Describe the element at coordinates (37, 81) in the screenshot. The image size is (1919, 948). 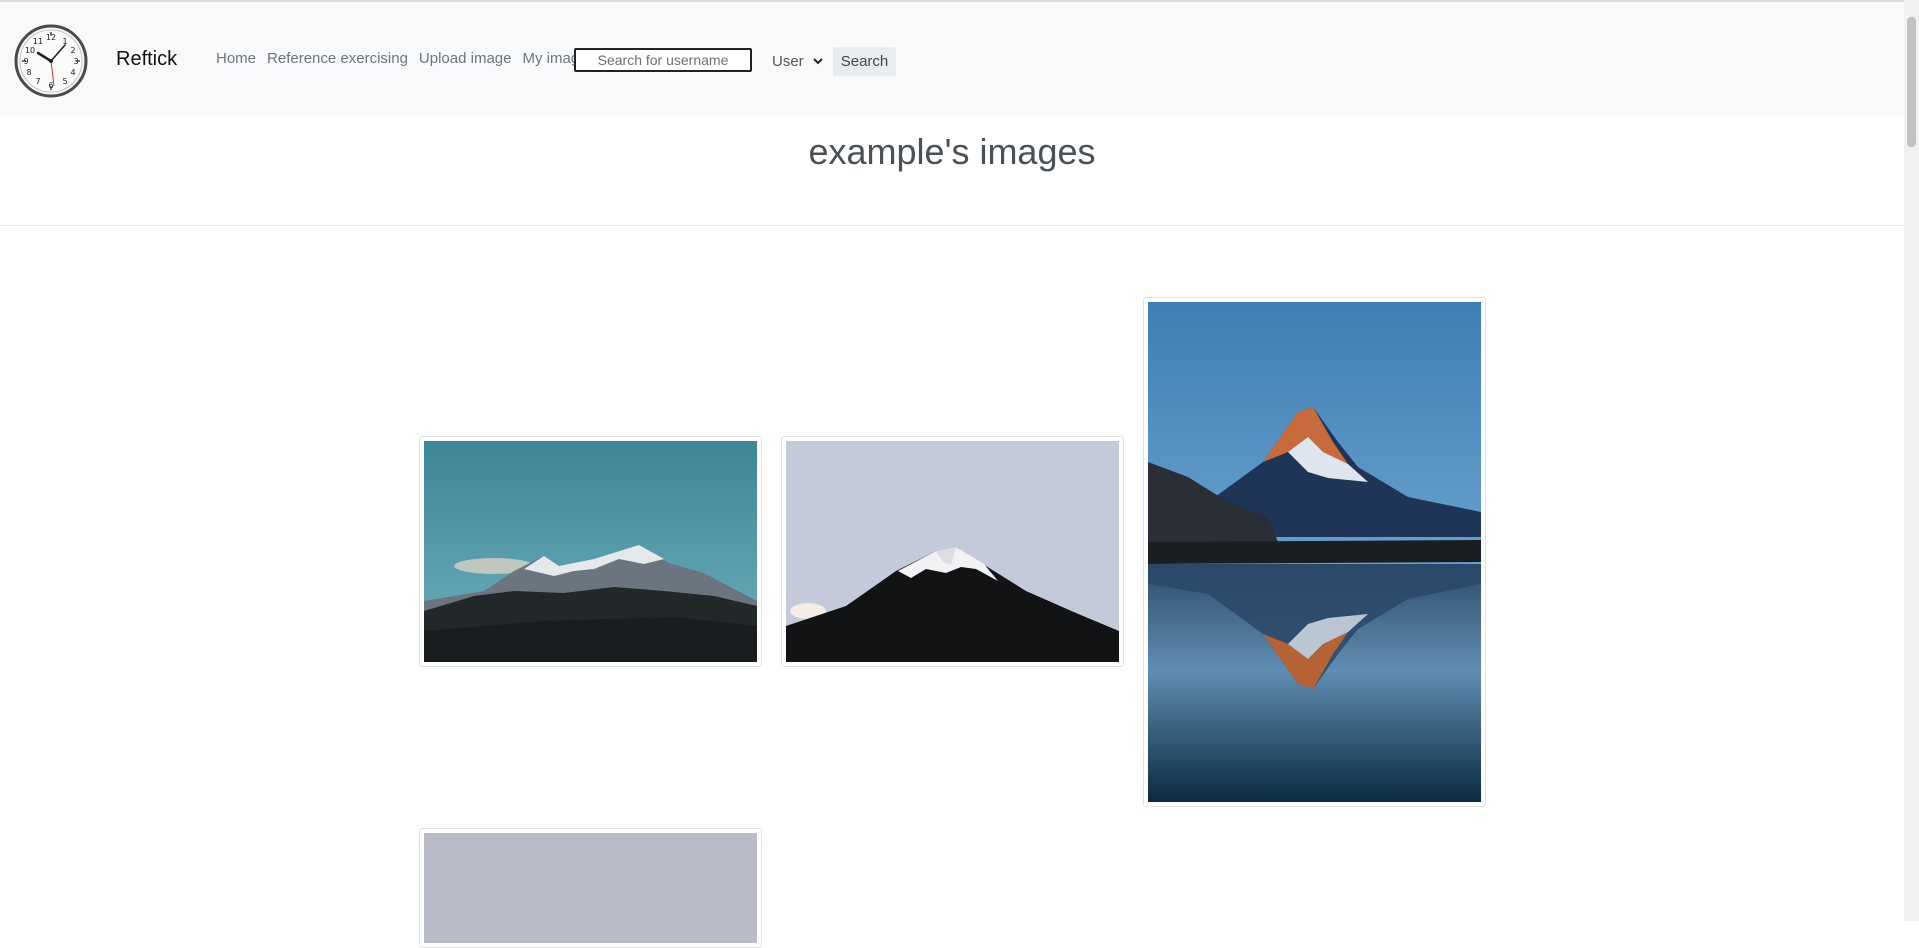
I see `svg-text: 7` at that location.